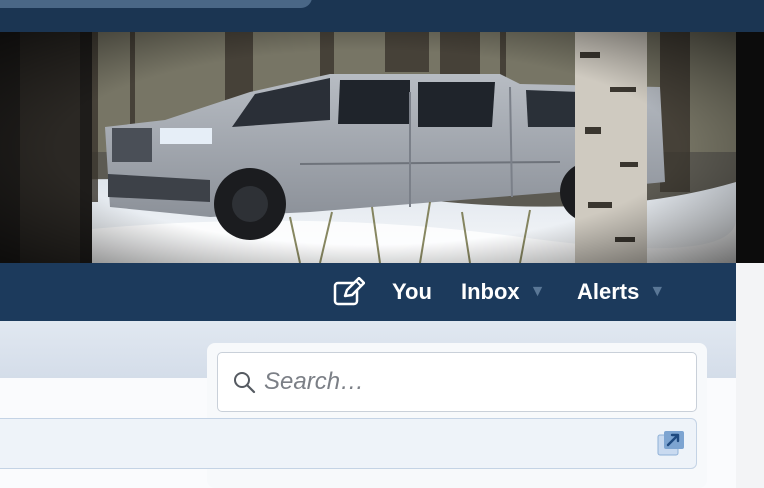 This screenshot has width=764, height=488. I want to click on nav-inbox: Inbox ▼, so click(503, 292).